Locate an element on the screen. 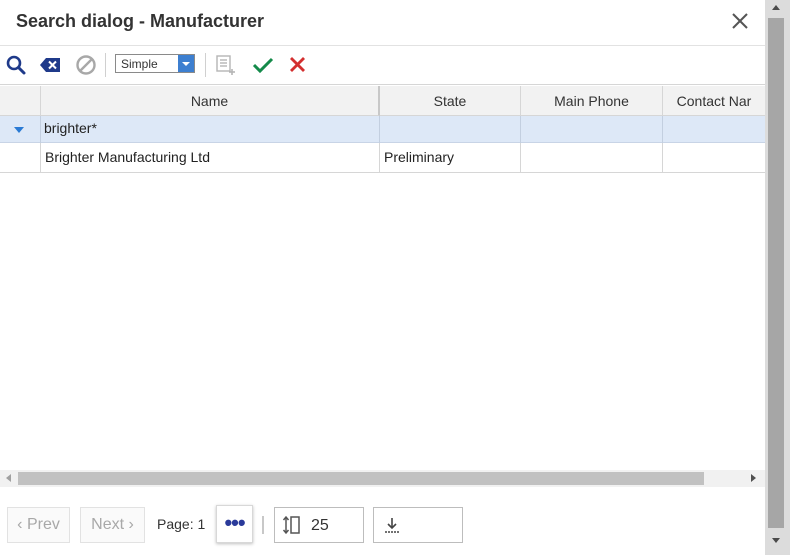 The image size is (790, 555). next-page-button: Next › is located at coordinates (112, 525).